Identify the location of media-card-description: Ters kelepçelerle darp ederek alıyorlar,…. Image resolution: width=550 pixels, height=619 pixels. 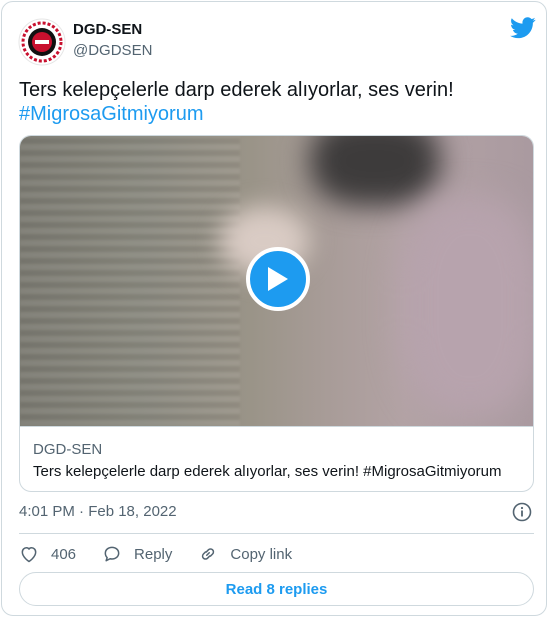
(267, 471).